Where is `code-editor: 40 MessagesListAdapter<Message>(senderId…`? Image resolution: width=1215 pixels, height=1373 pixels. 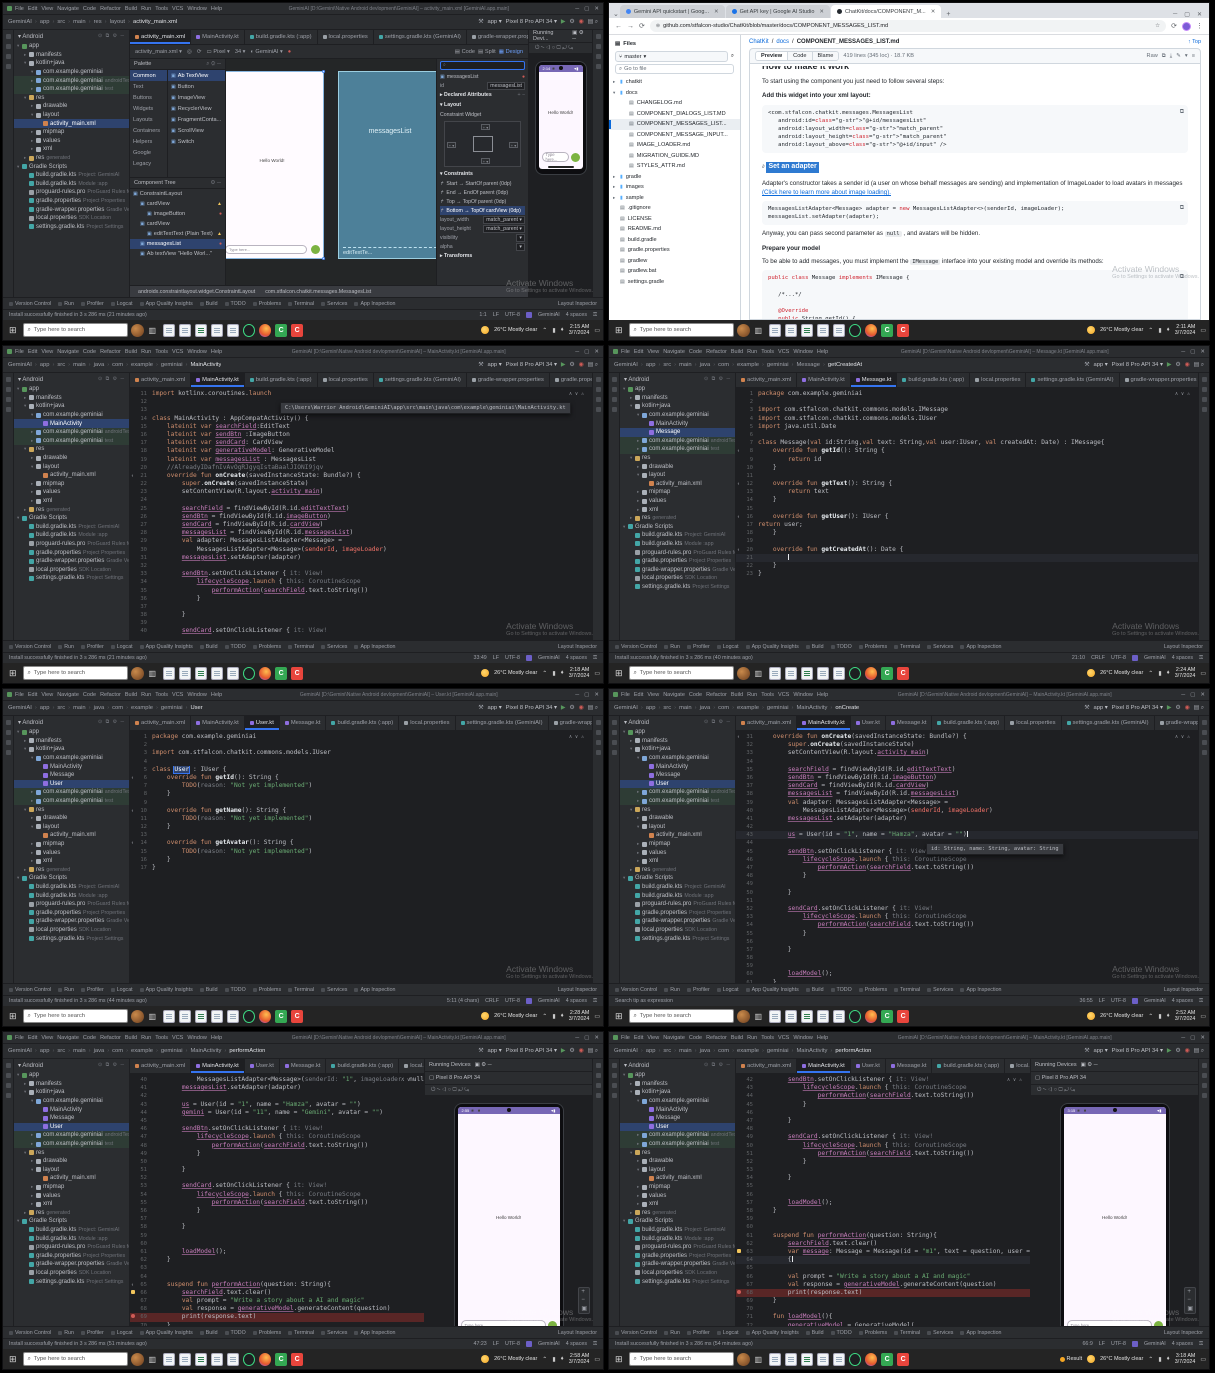 code-editor: 40 MessagesListAdapter<Message>(senderId… is located at coordinates (277, 1200).